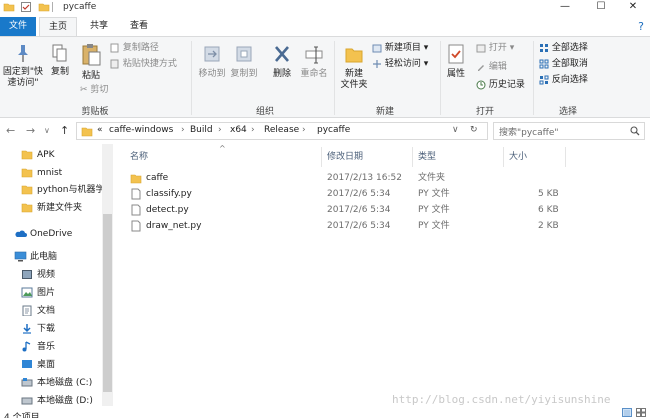 The image size is (650, 418). I want to click on file-size: 6 KB, so click(548, 210).